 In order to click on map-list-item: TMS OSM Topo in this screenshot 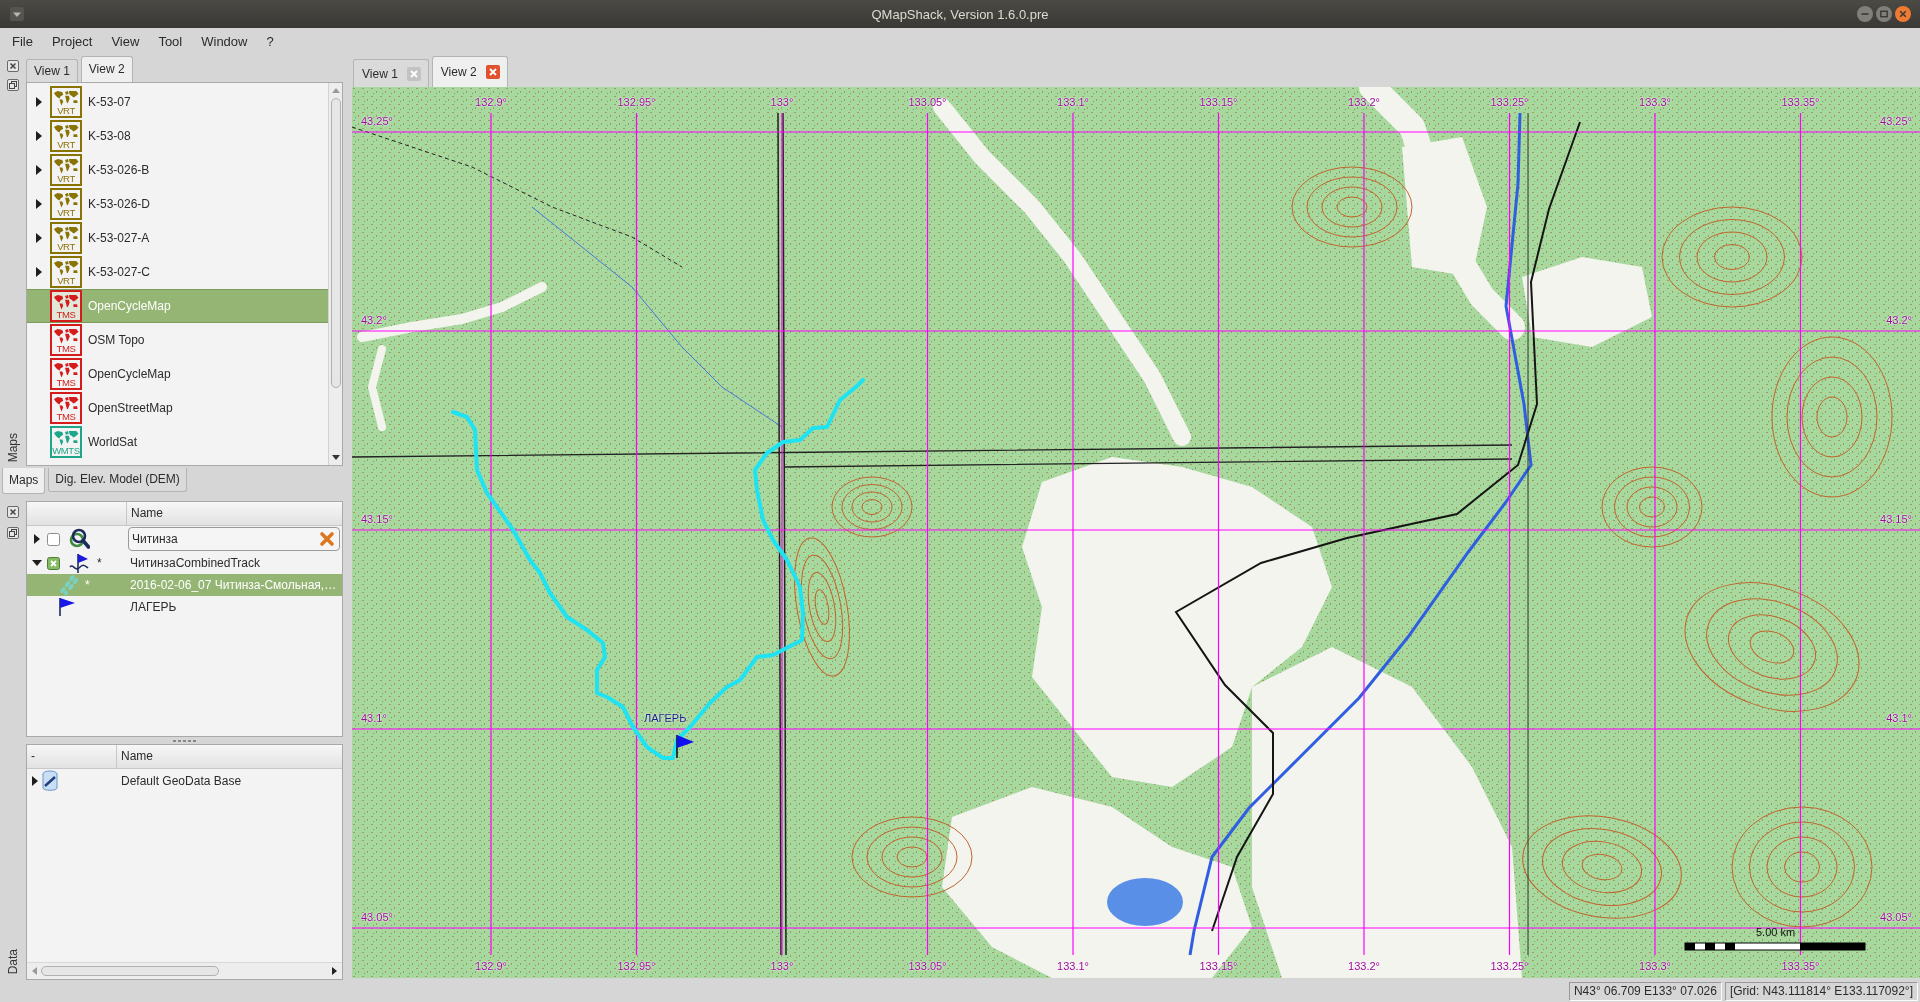, I will do `click(177, 340)`.